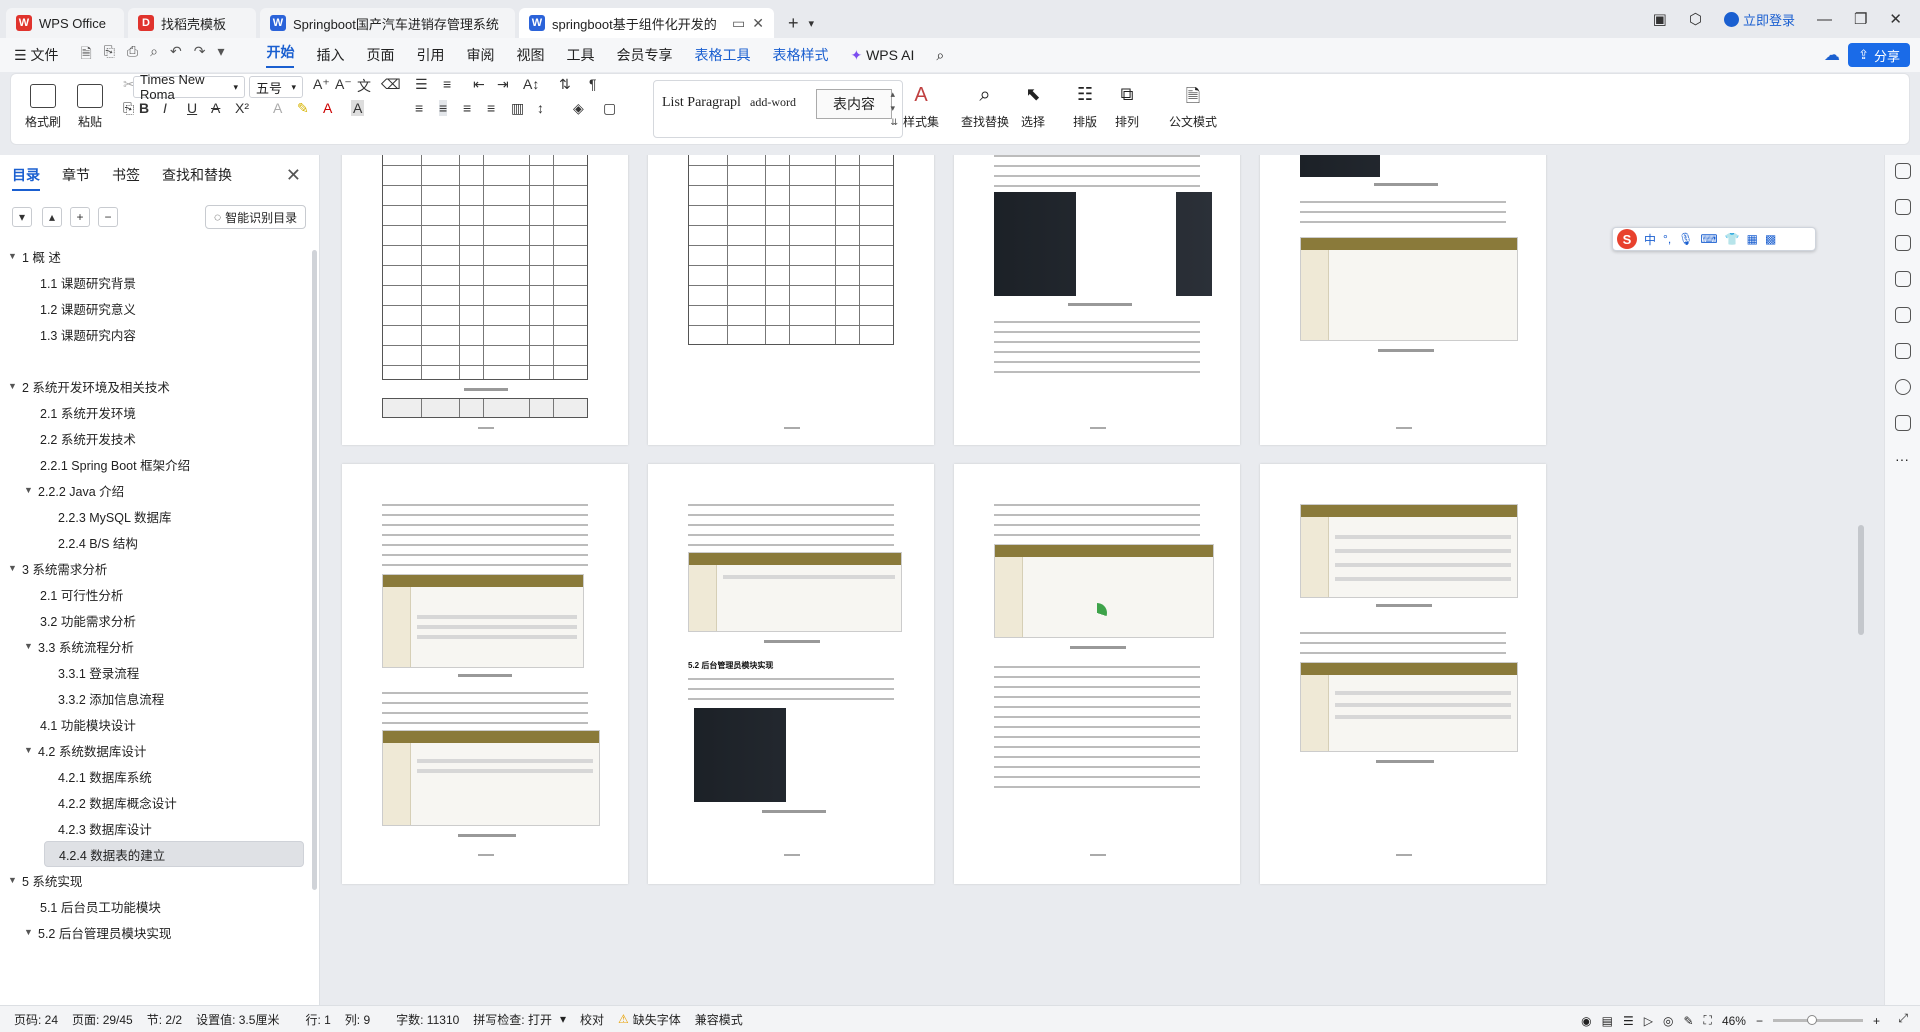 This screenshot has height=1032, width=1920. What do you see at coordinates (1903, 1018) in the screenshot?
I see `fullscreen-icon: ⤢` at bounding box center [1903, 1018].